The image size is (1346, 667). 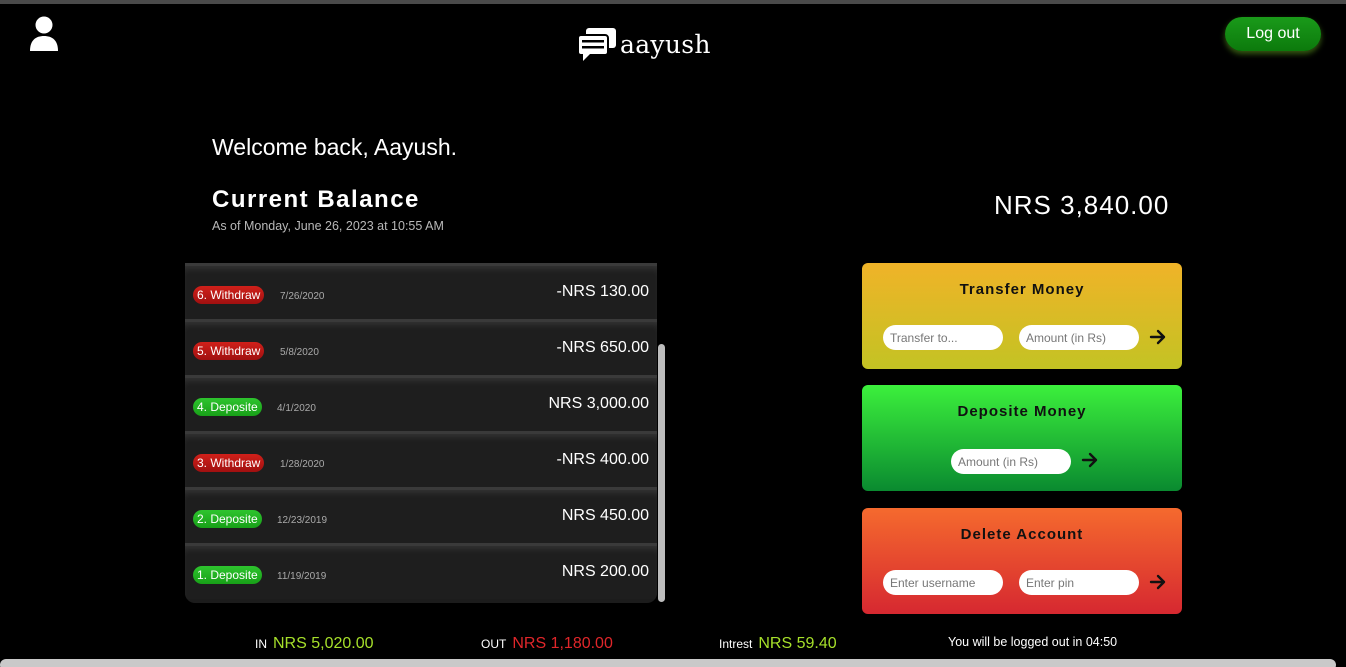 What do you see at coordinates (562, 643) in the screenshot?
I see `summary-out-value: NRS 1,180.00` at bounding box center [562, 643].